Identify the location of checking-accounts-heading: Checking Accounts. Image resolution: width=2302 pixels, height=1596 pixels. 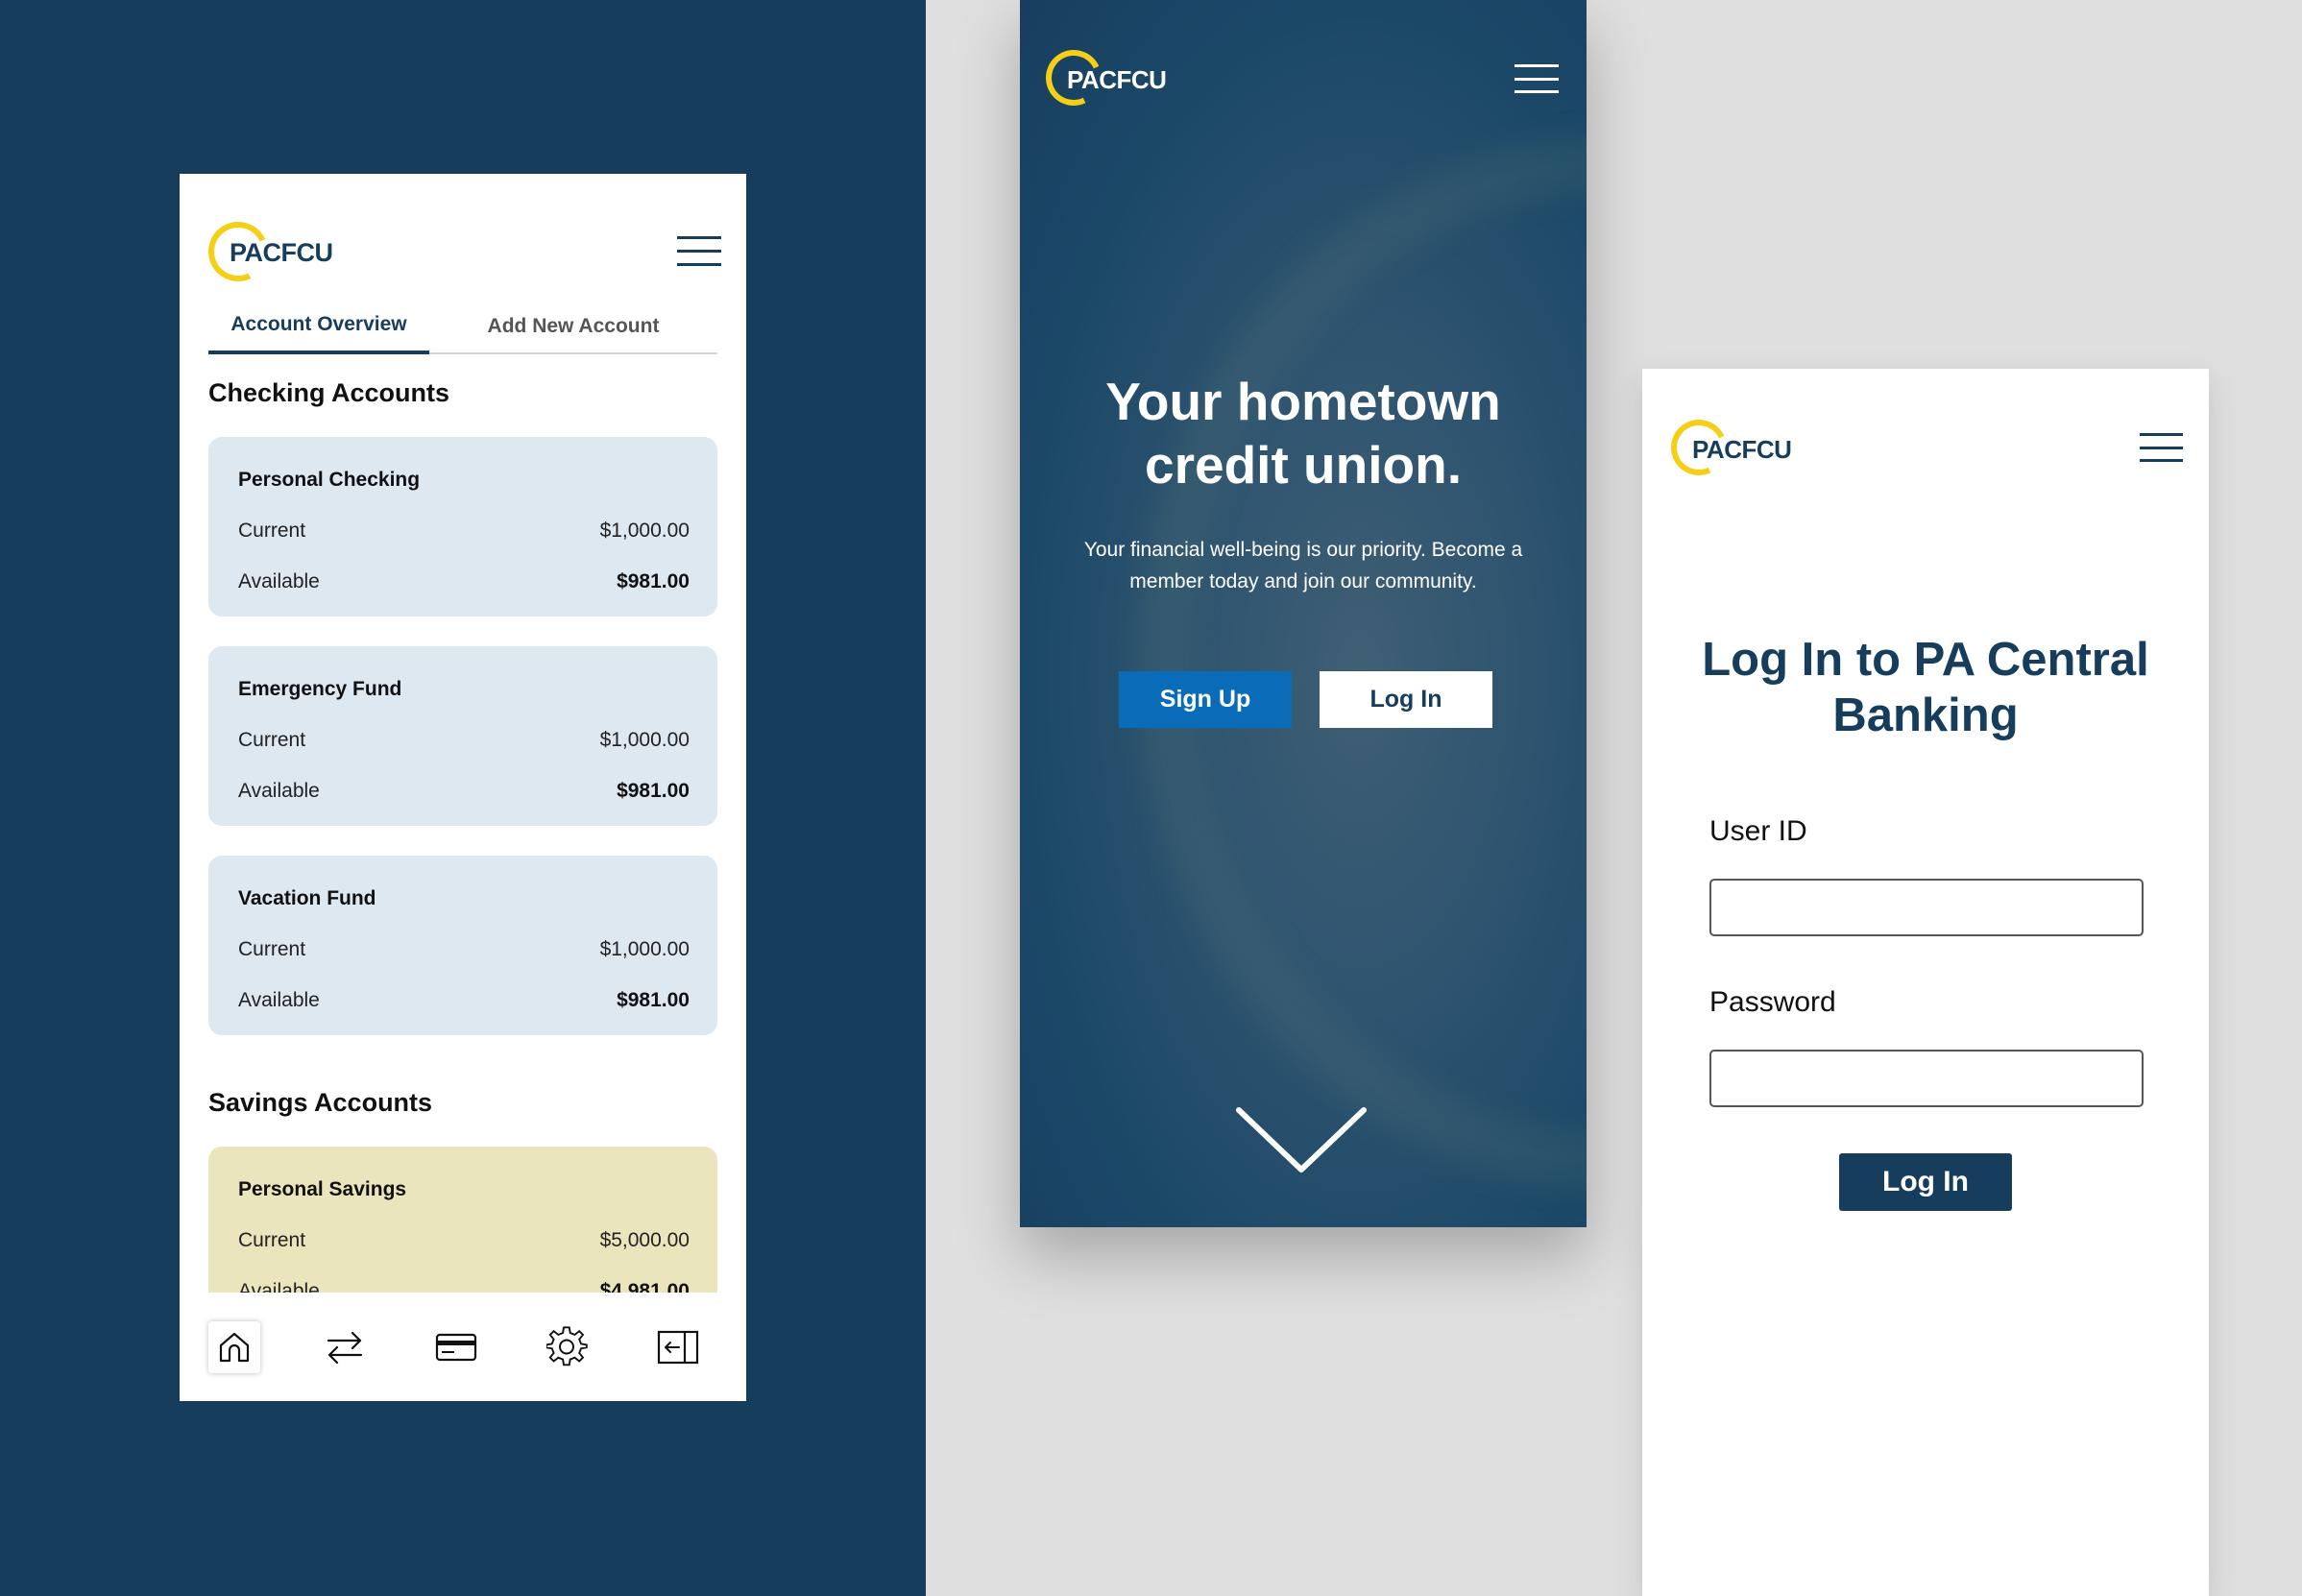
(329, 392).